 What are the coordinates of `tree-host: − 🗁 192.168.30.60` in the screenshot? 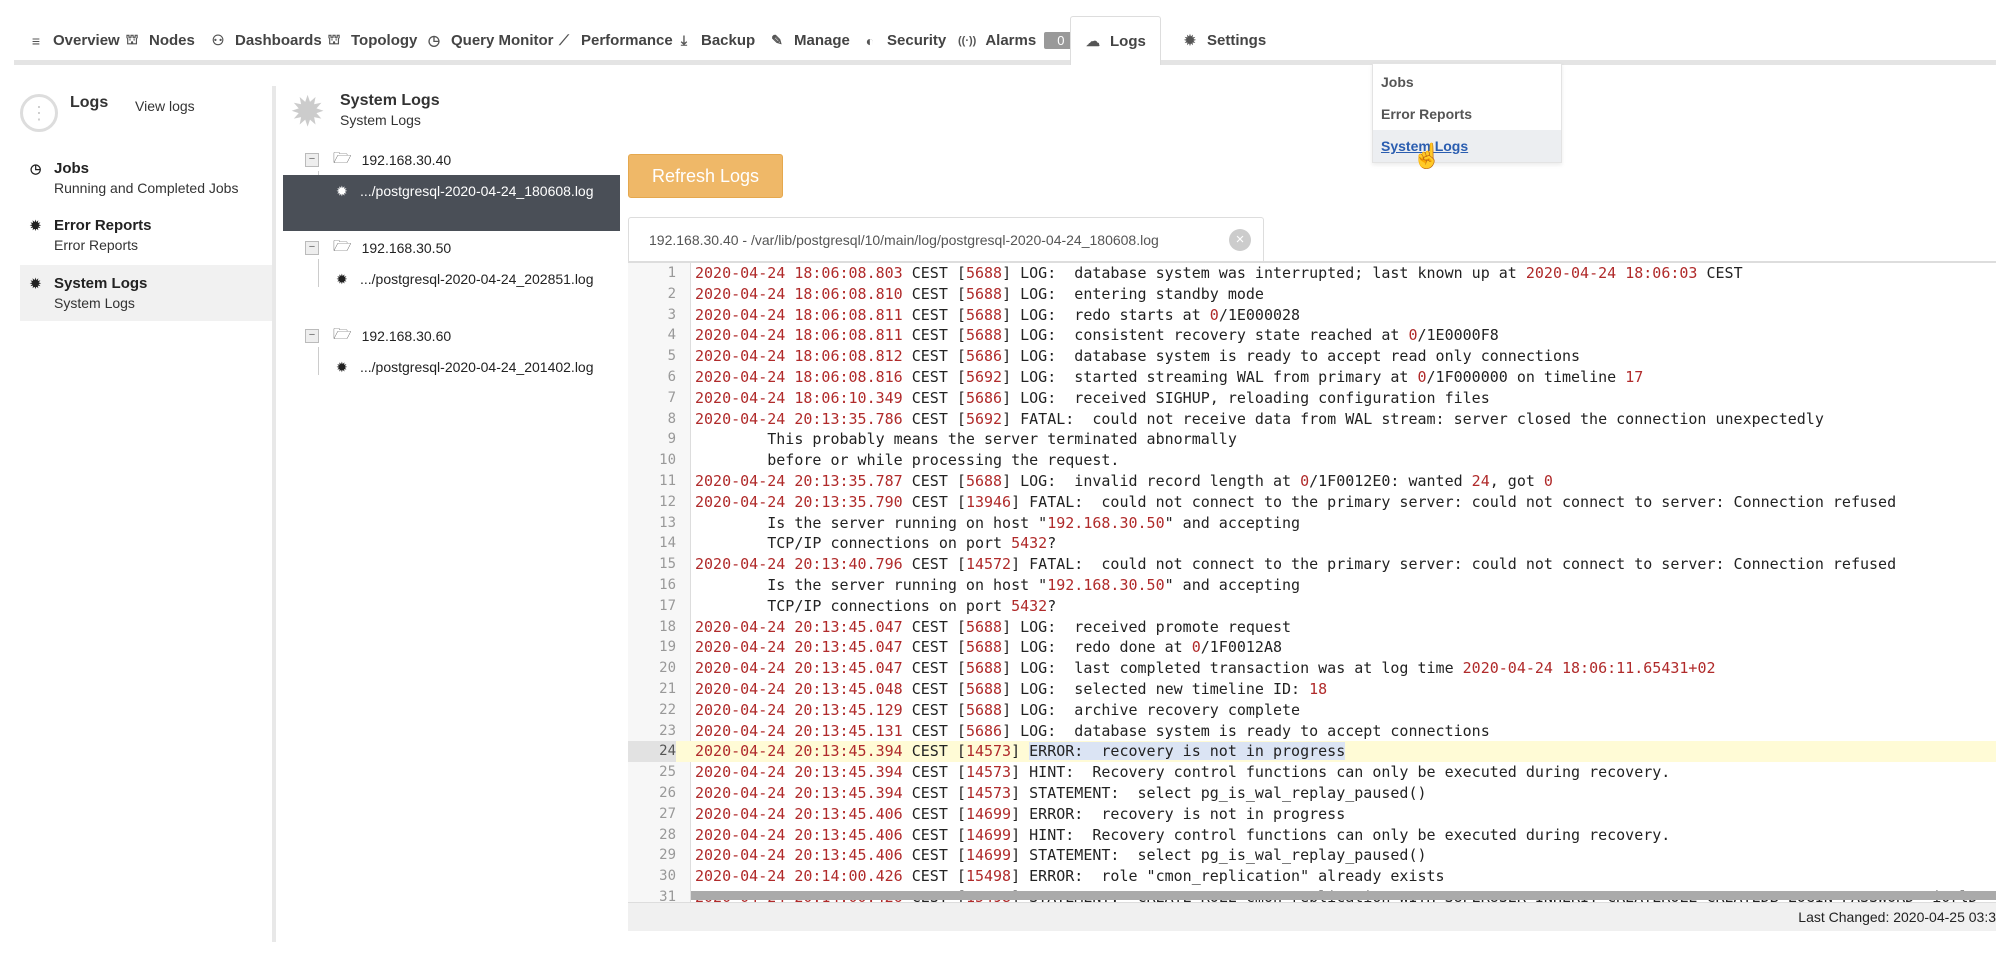 It's located at (367, 336).